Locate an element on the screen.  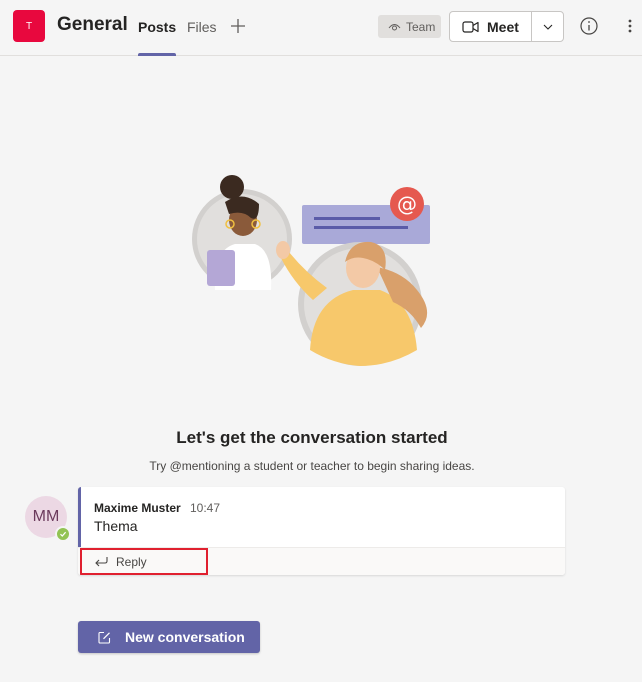
reply-label: Reply is located at coordinates (131, 561).